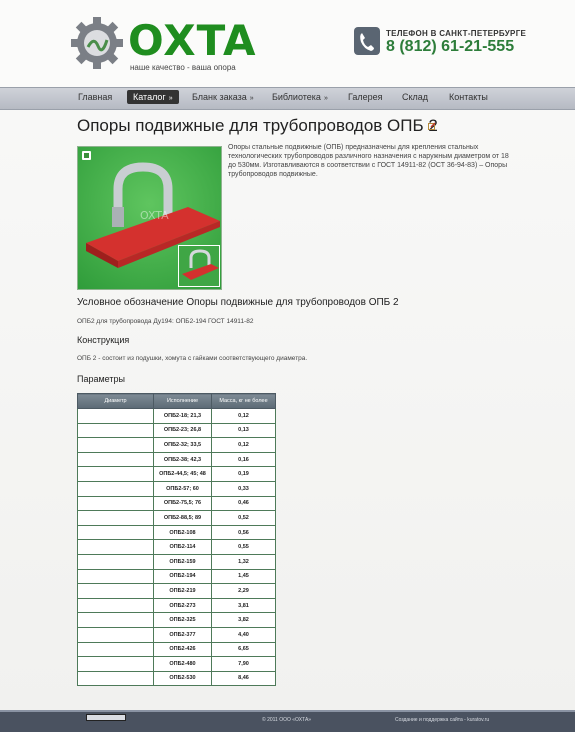 This screenshot has width=575, height=732. I want to click on nav-item-warehouse: Склад, so click(415, 97).